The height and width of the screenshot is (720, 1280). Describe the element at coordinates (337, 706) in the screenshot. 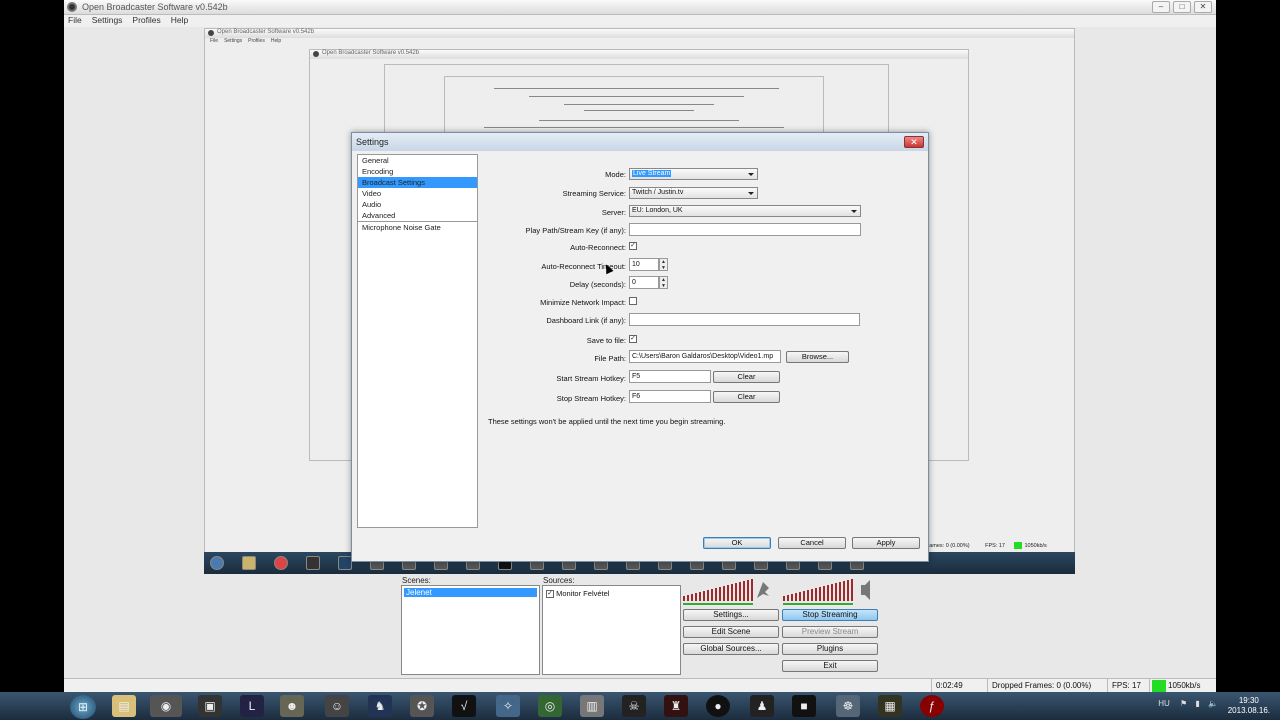

I see `game-icon-2: ☺` at that location.